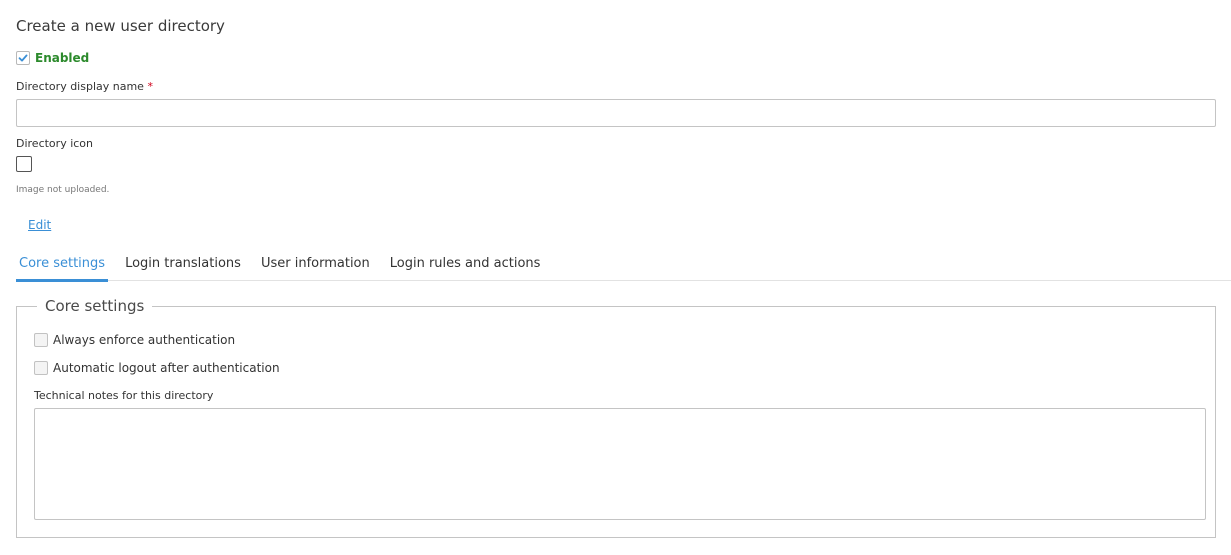 The height and width of the screenshot is (555, 1231). What do you see at coordinates (166, 368) in the screenshot?
I see `auto-logout-label: Automatic logout after authentication` at bounding box center [166, 368].